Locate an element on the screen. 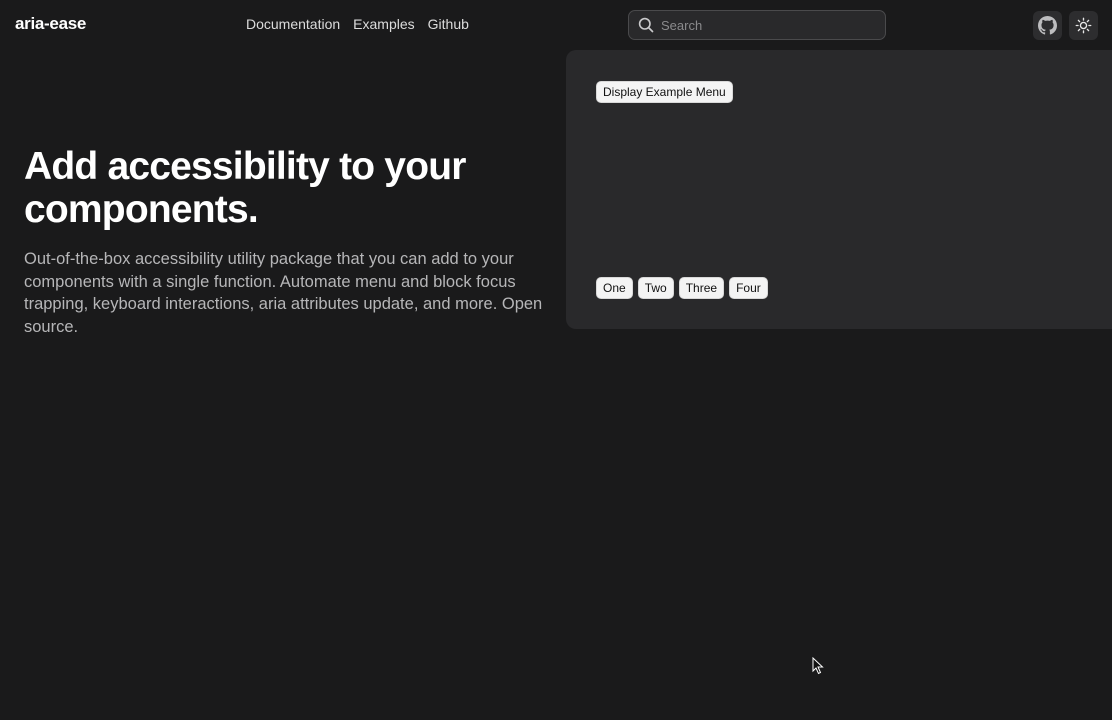 The width and height of the screenshot is (1112, 720). nav-link-documentation: Documentation is located at coordinates (293, 24).